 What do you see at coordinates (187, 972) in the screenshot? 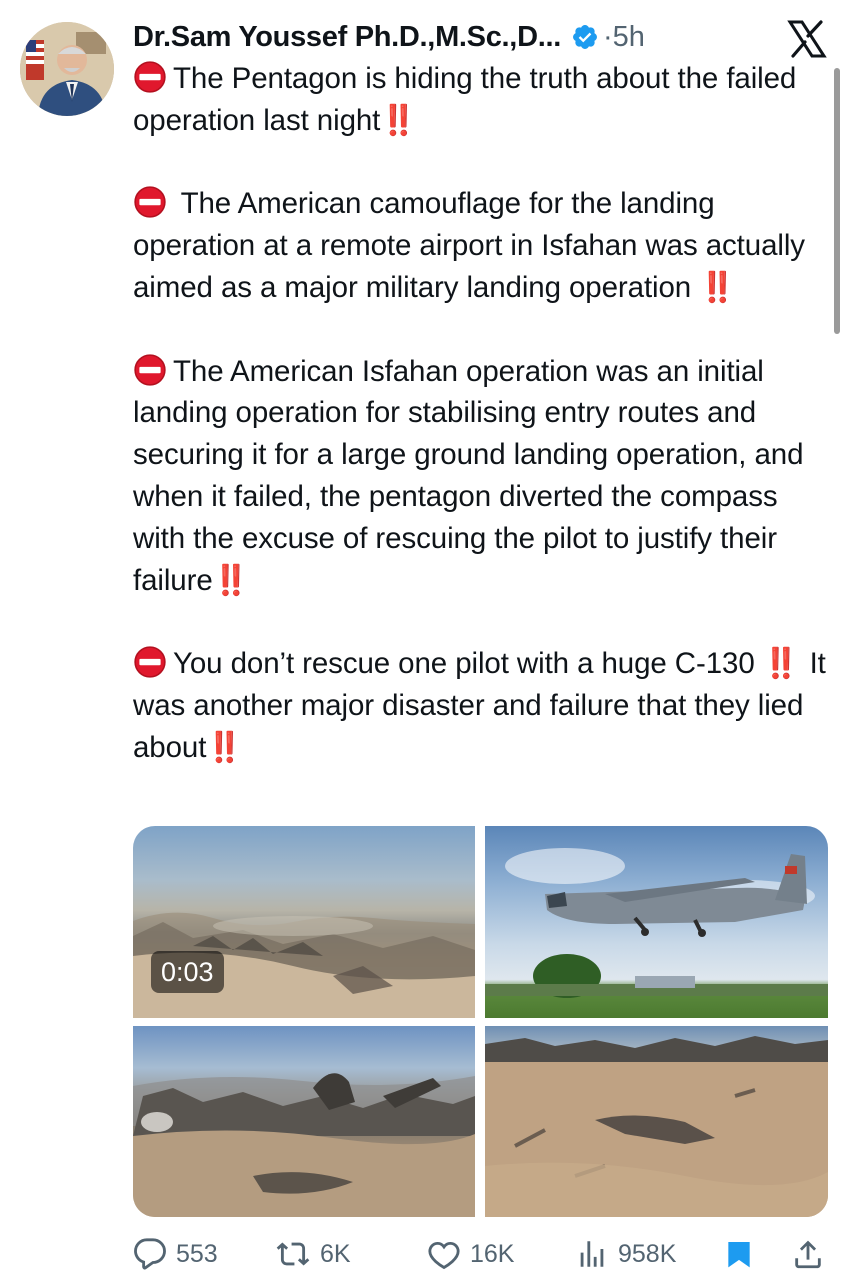
I see `video-duration-badge: 0:03` at bounding box center [187, 972].